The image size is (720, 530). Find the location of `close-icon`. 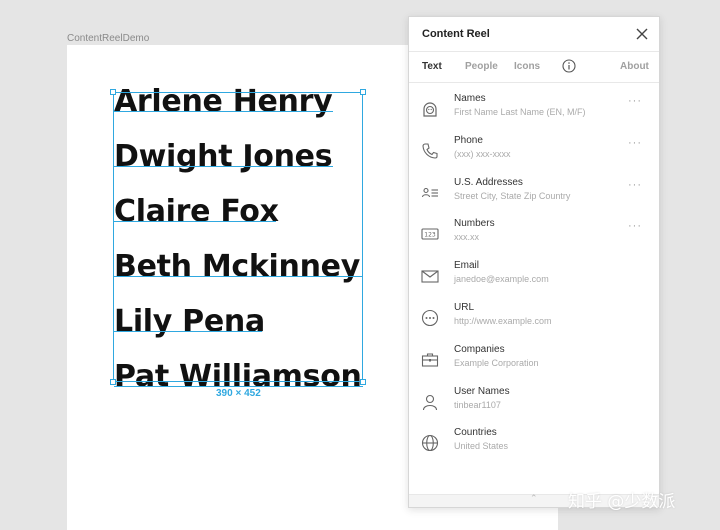

close-icon is located at coordinates (642, 34).